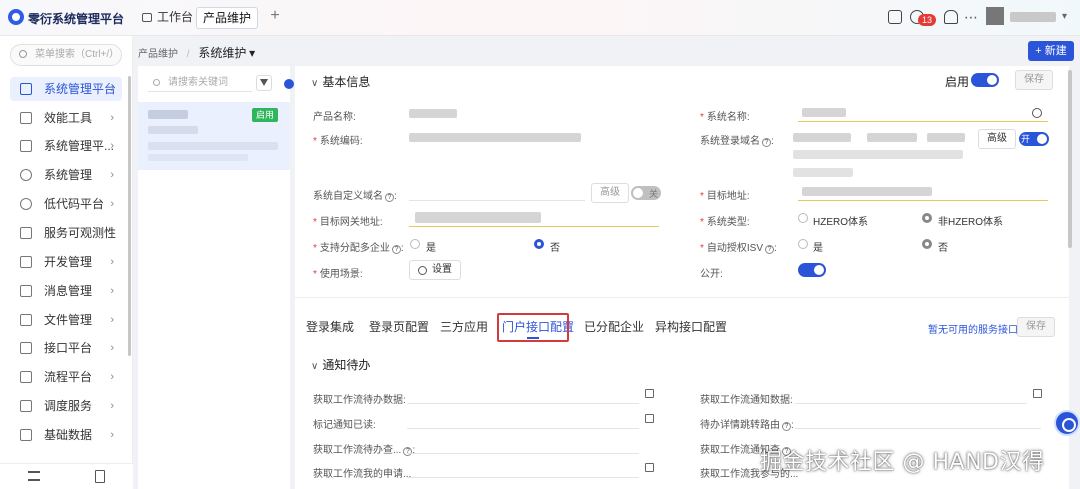  What do you see at coordinates (129, 216) in the screenshot?
I see `sidebar-scrollbar` at bounding box center [129, 216].